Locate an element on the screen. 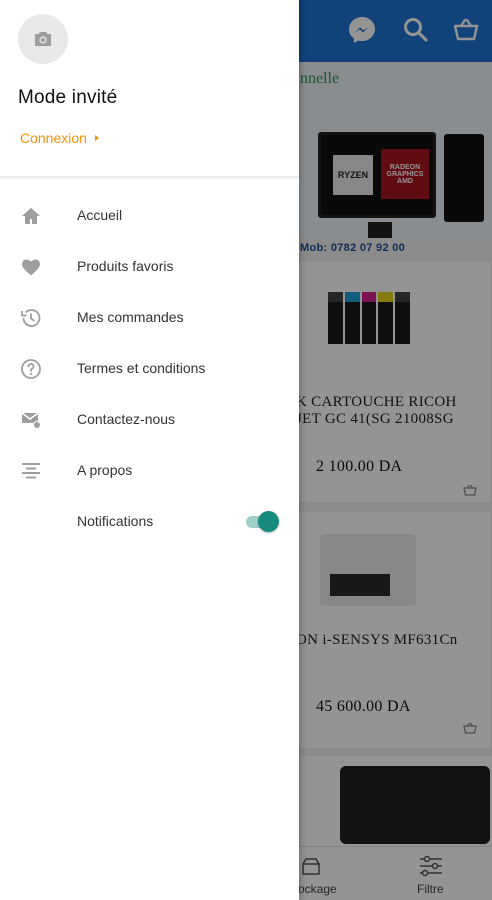 Image resolution: width=492 pixels, height=900 pixels. menu-item-mes-commandes: Mes commandes is located at coordinates (149, 318).